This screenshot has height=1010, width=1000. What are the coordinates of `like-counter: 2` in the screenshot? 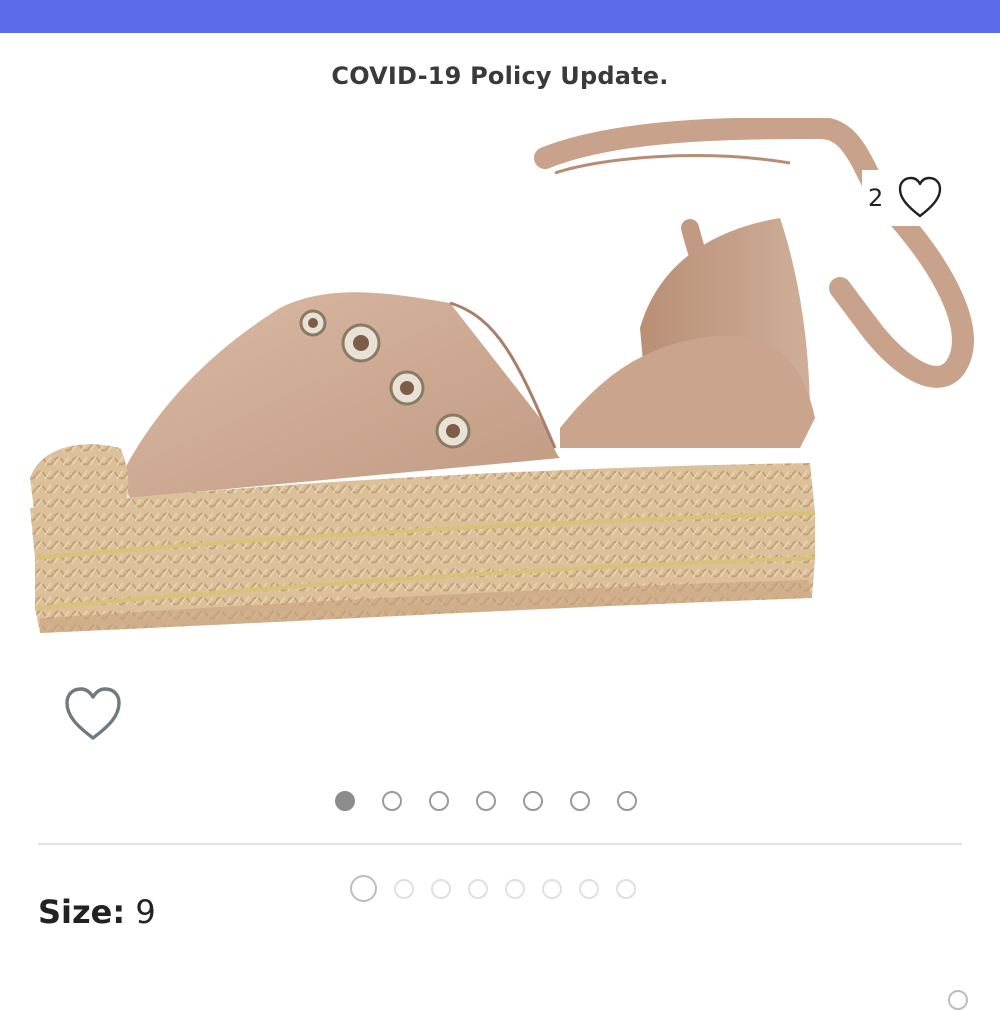 It's located at (912, 198).